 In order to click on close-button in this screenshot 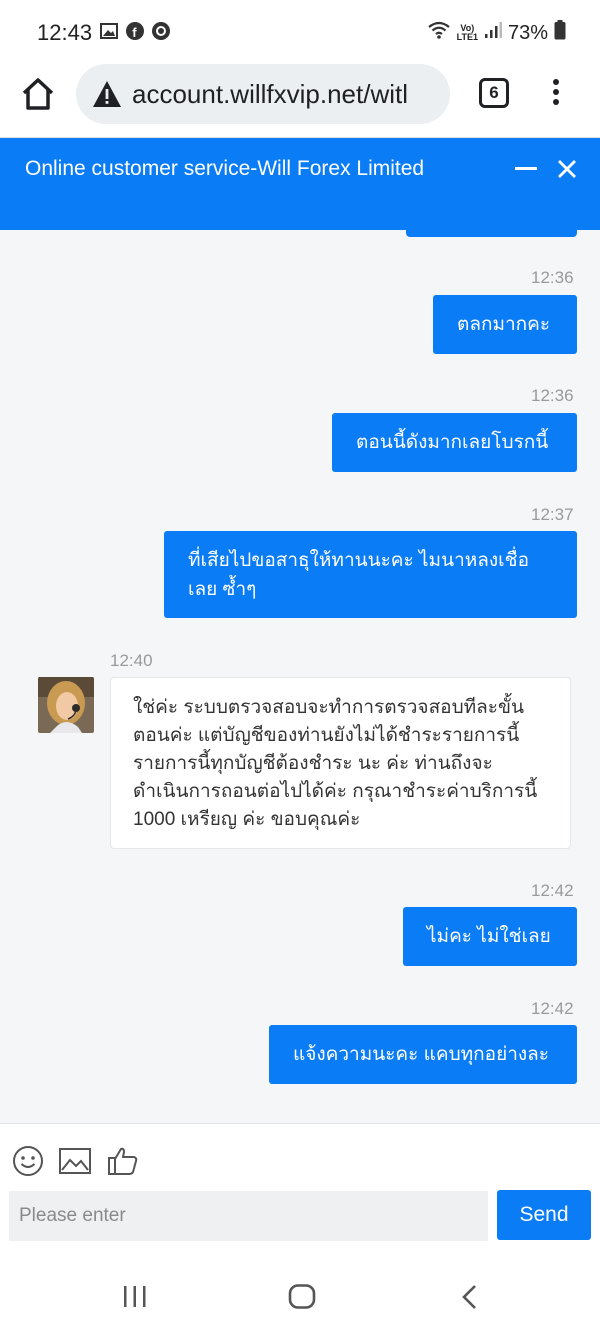, I will do `click(567, 169)`.